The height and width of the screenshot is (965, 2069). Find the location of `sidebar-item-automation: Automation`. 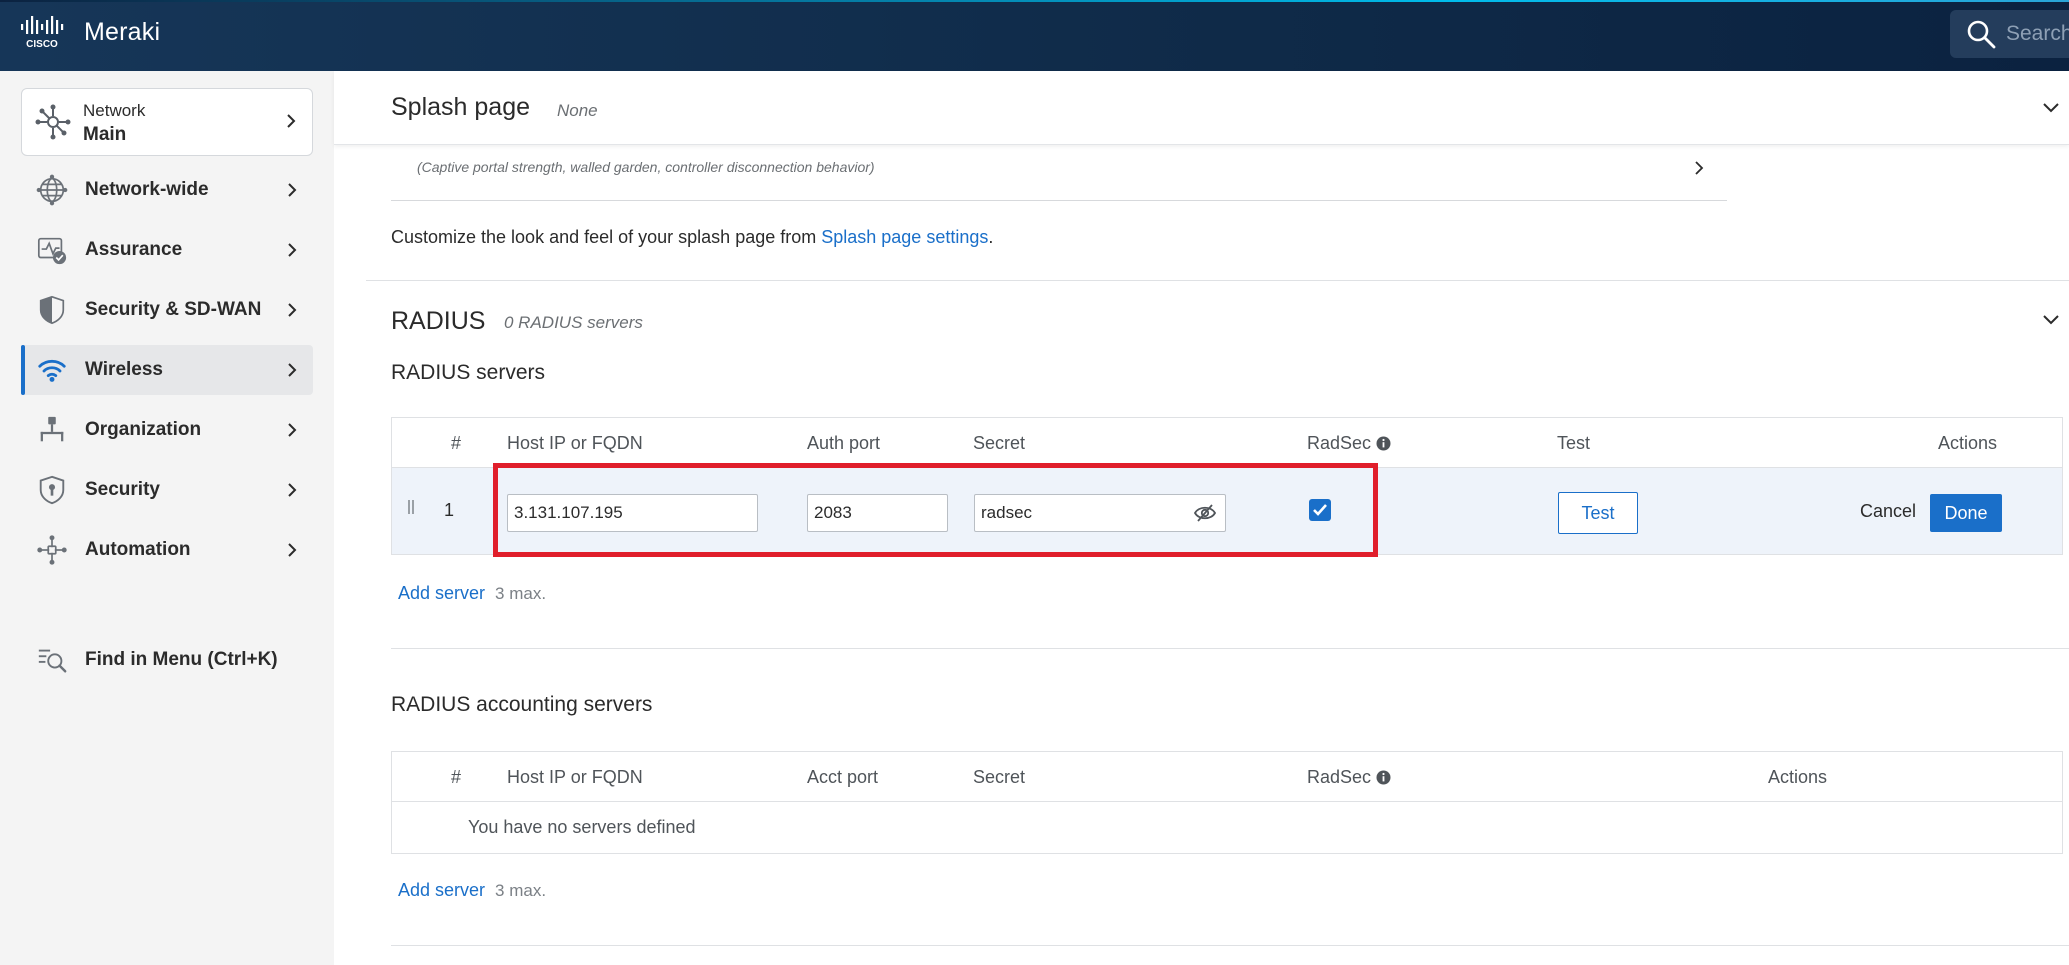

sidebar-item-automation: Automation is located at coordinates (167, 550).